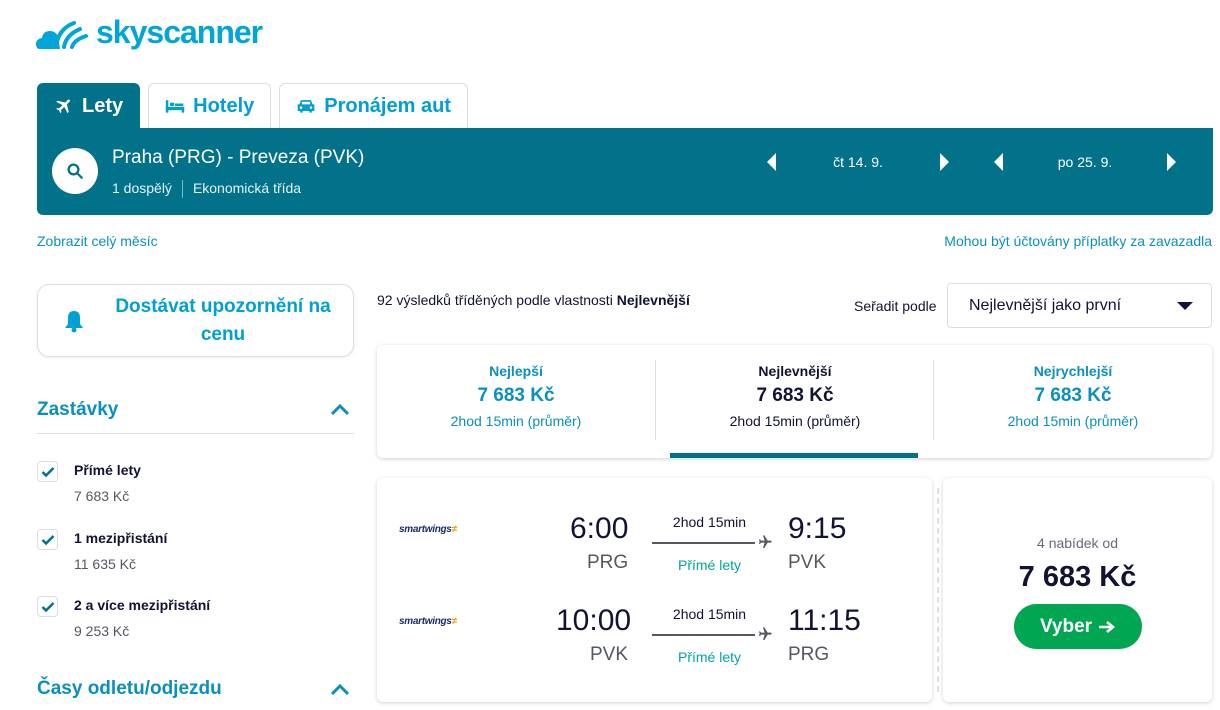  Describe the element at coordinates (105, 564) in the screenshot. I see `filter-price: 11 635 Kč` at that location.